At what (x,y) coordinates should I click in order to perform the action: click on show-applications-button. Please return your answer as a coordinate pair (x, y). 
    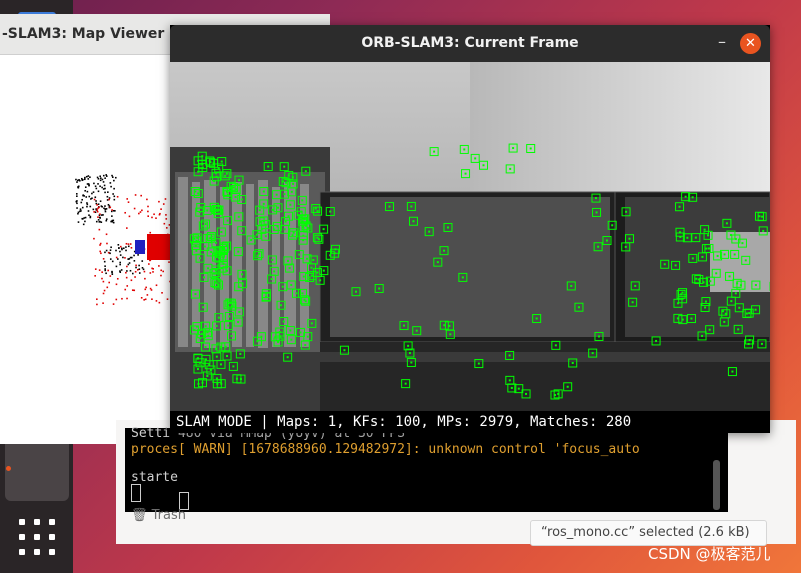
    Looking at the image, I should click on (37, 537).